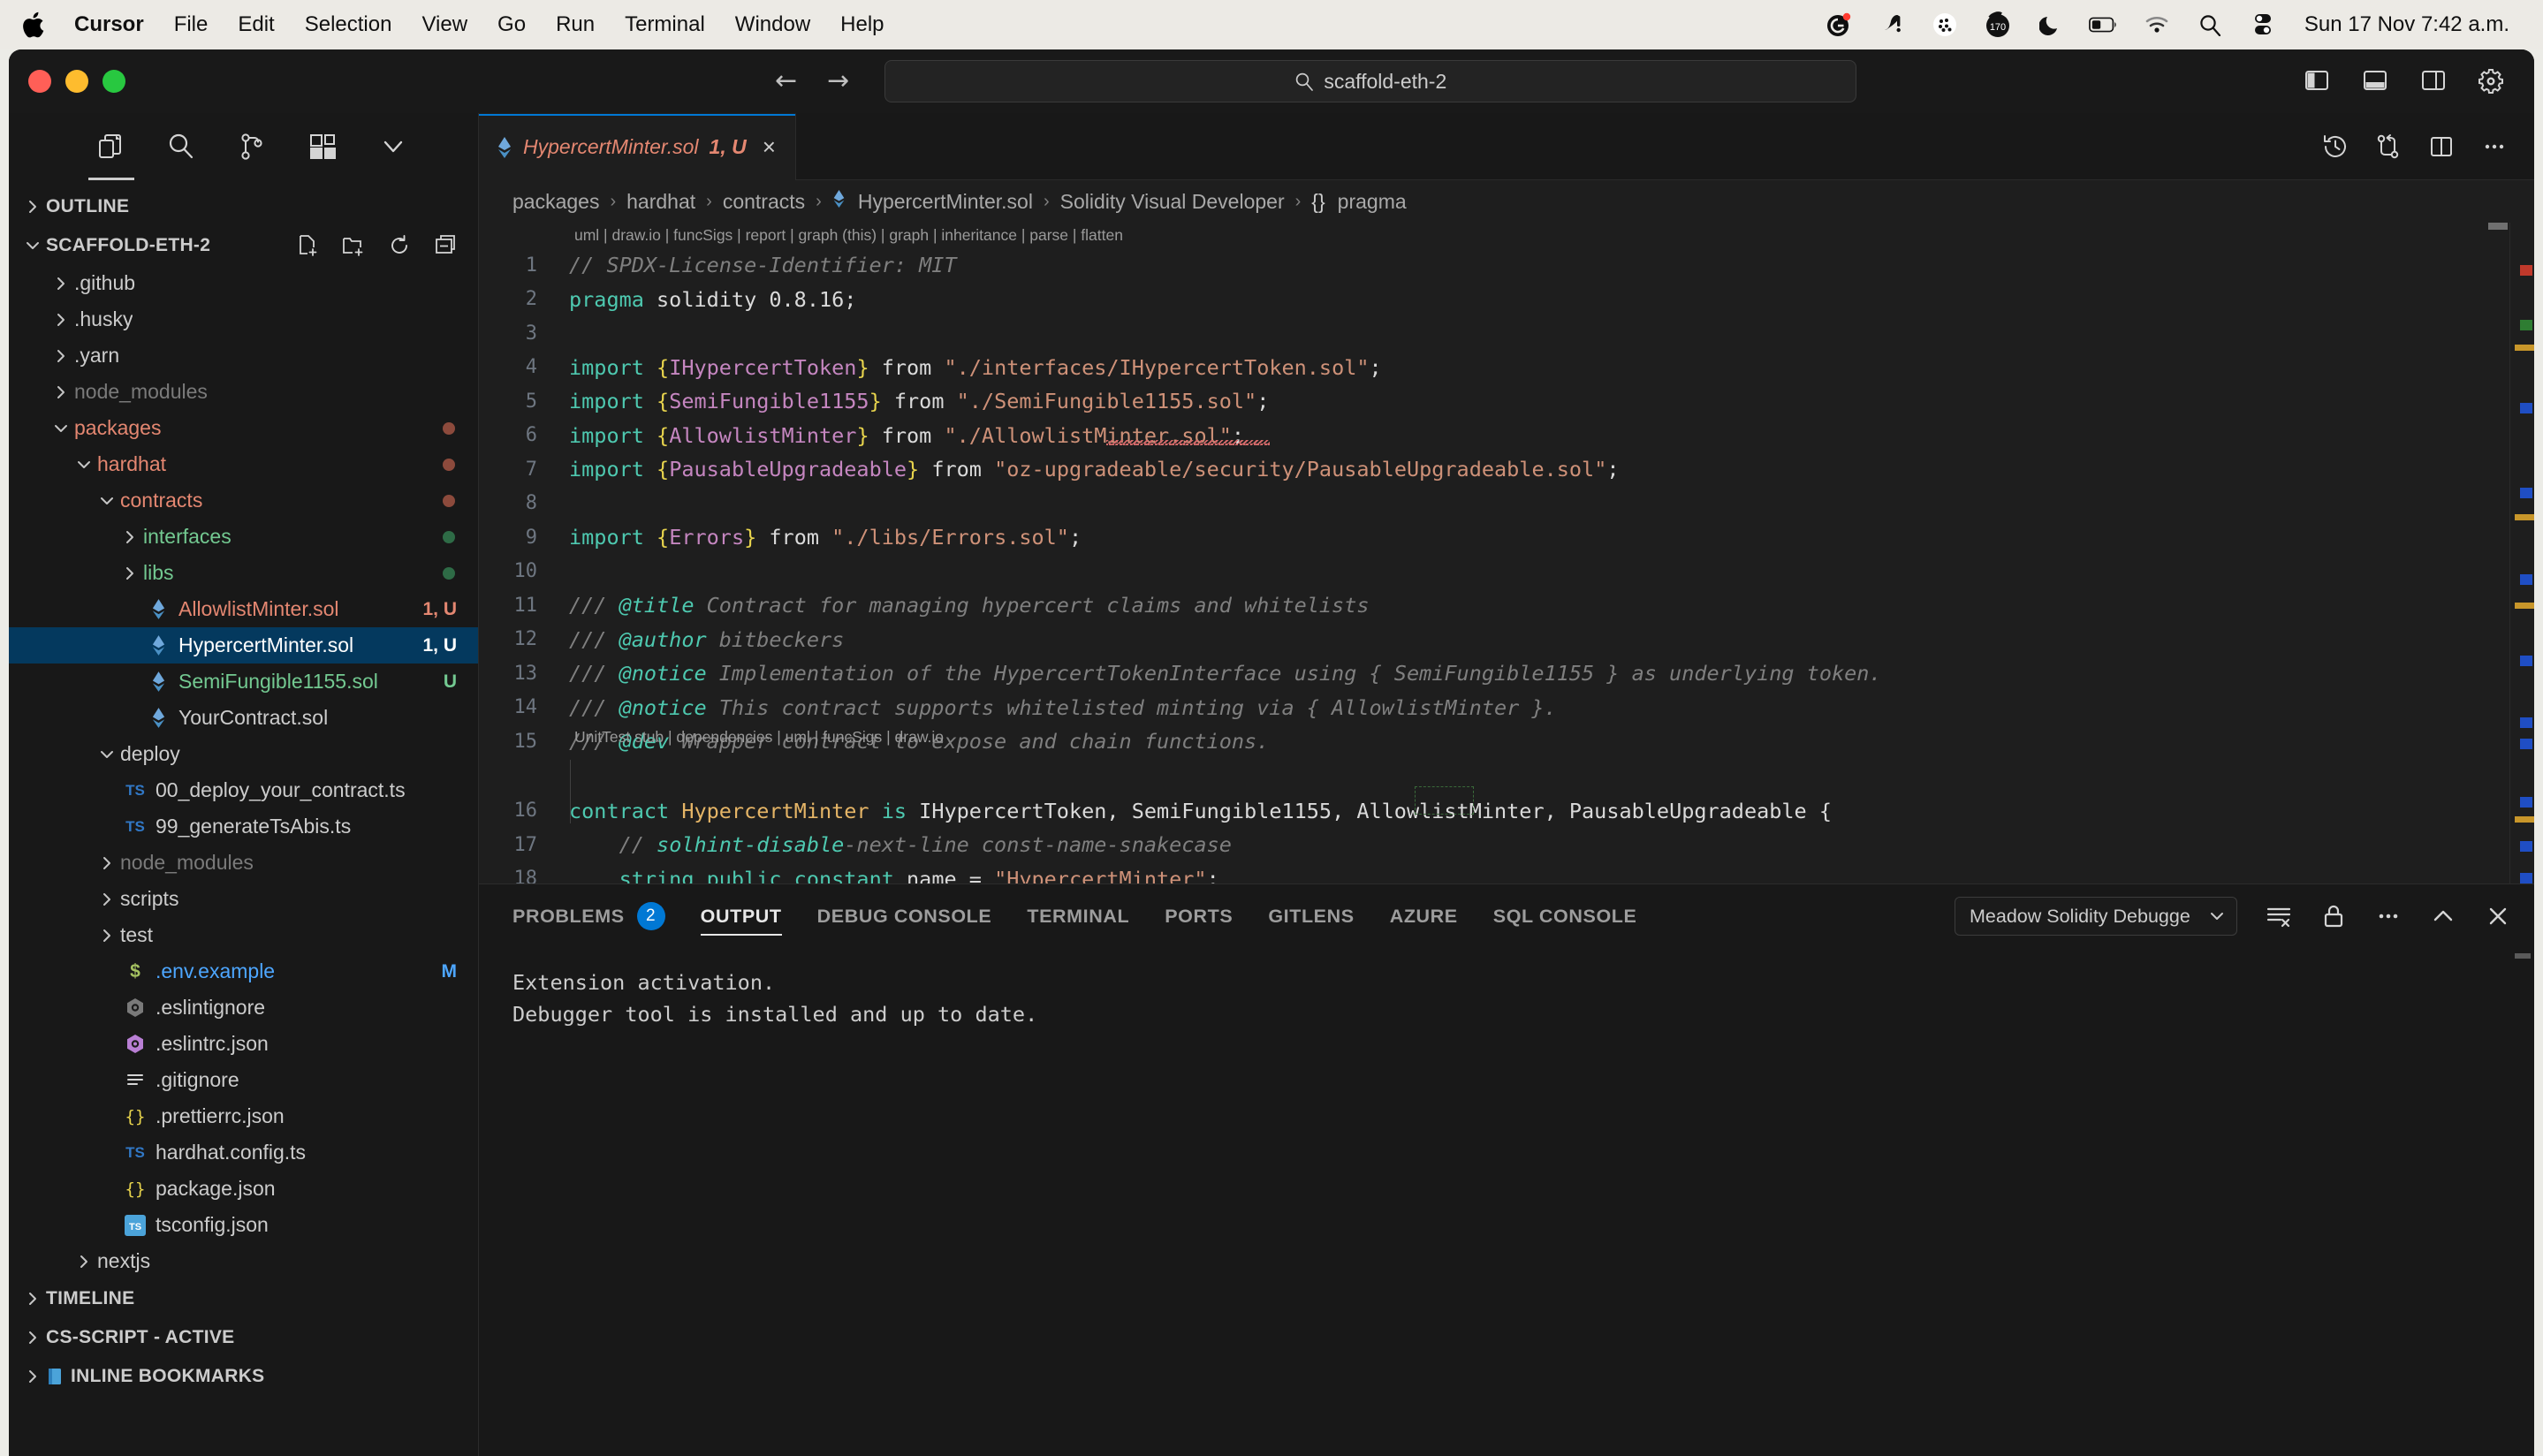 The image size is (2543, 1456). Describe the element at coordinates (243, 1225) in the screenshot. I see `tree-item-tsconfig-json: TS tsconfig.json` at that location.